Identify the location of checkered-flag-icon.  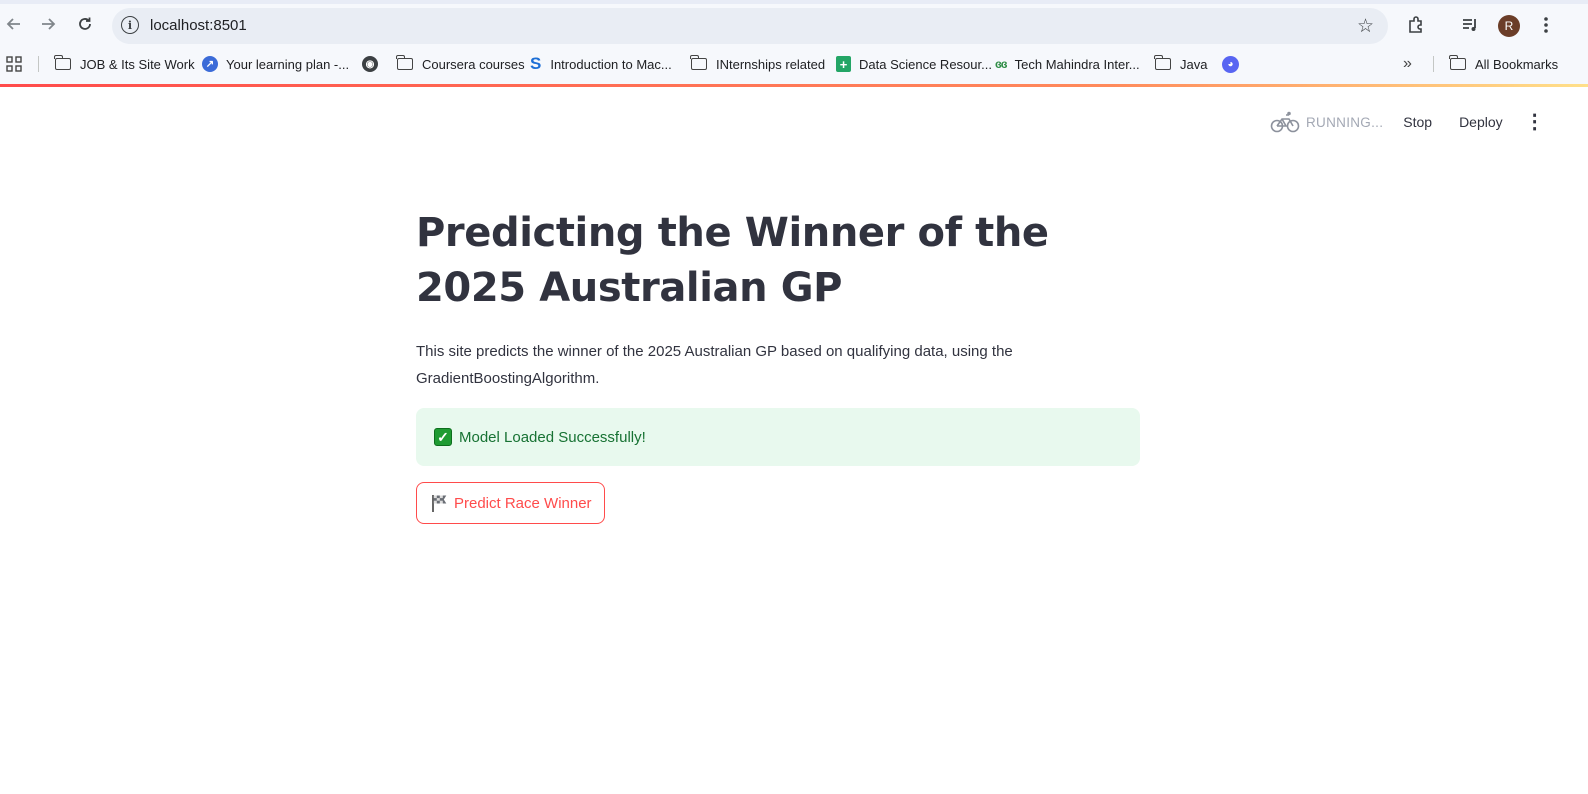
(439, 503).